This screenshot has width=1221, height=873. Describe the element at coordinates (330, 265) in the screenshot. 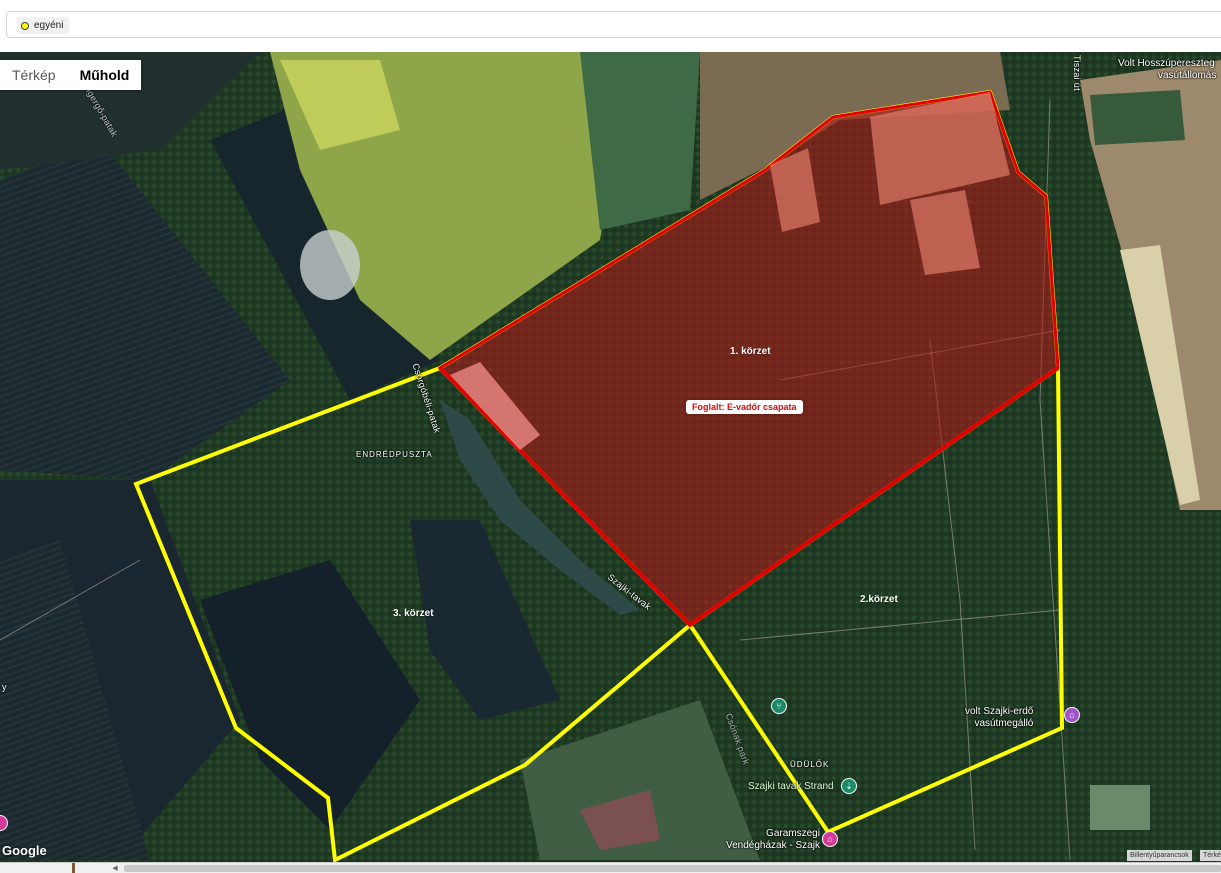

I see `cloud` at that location.